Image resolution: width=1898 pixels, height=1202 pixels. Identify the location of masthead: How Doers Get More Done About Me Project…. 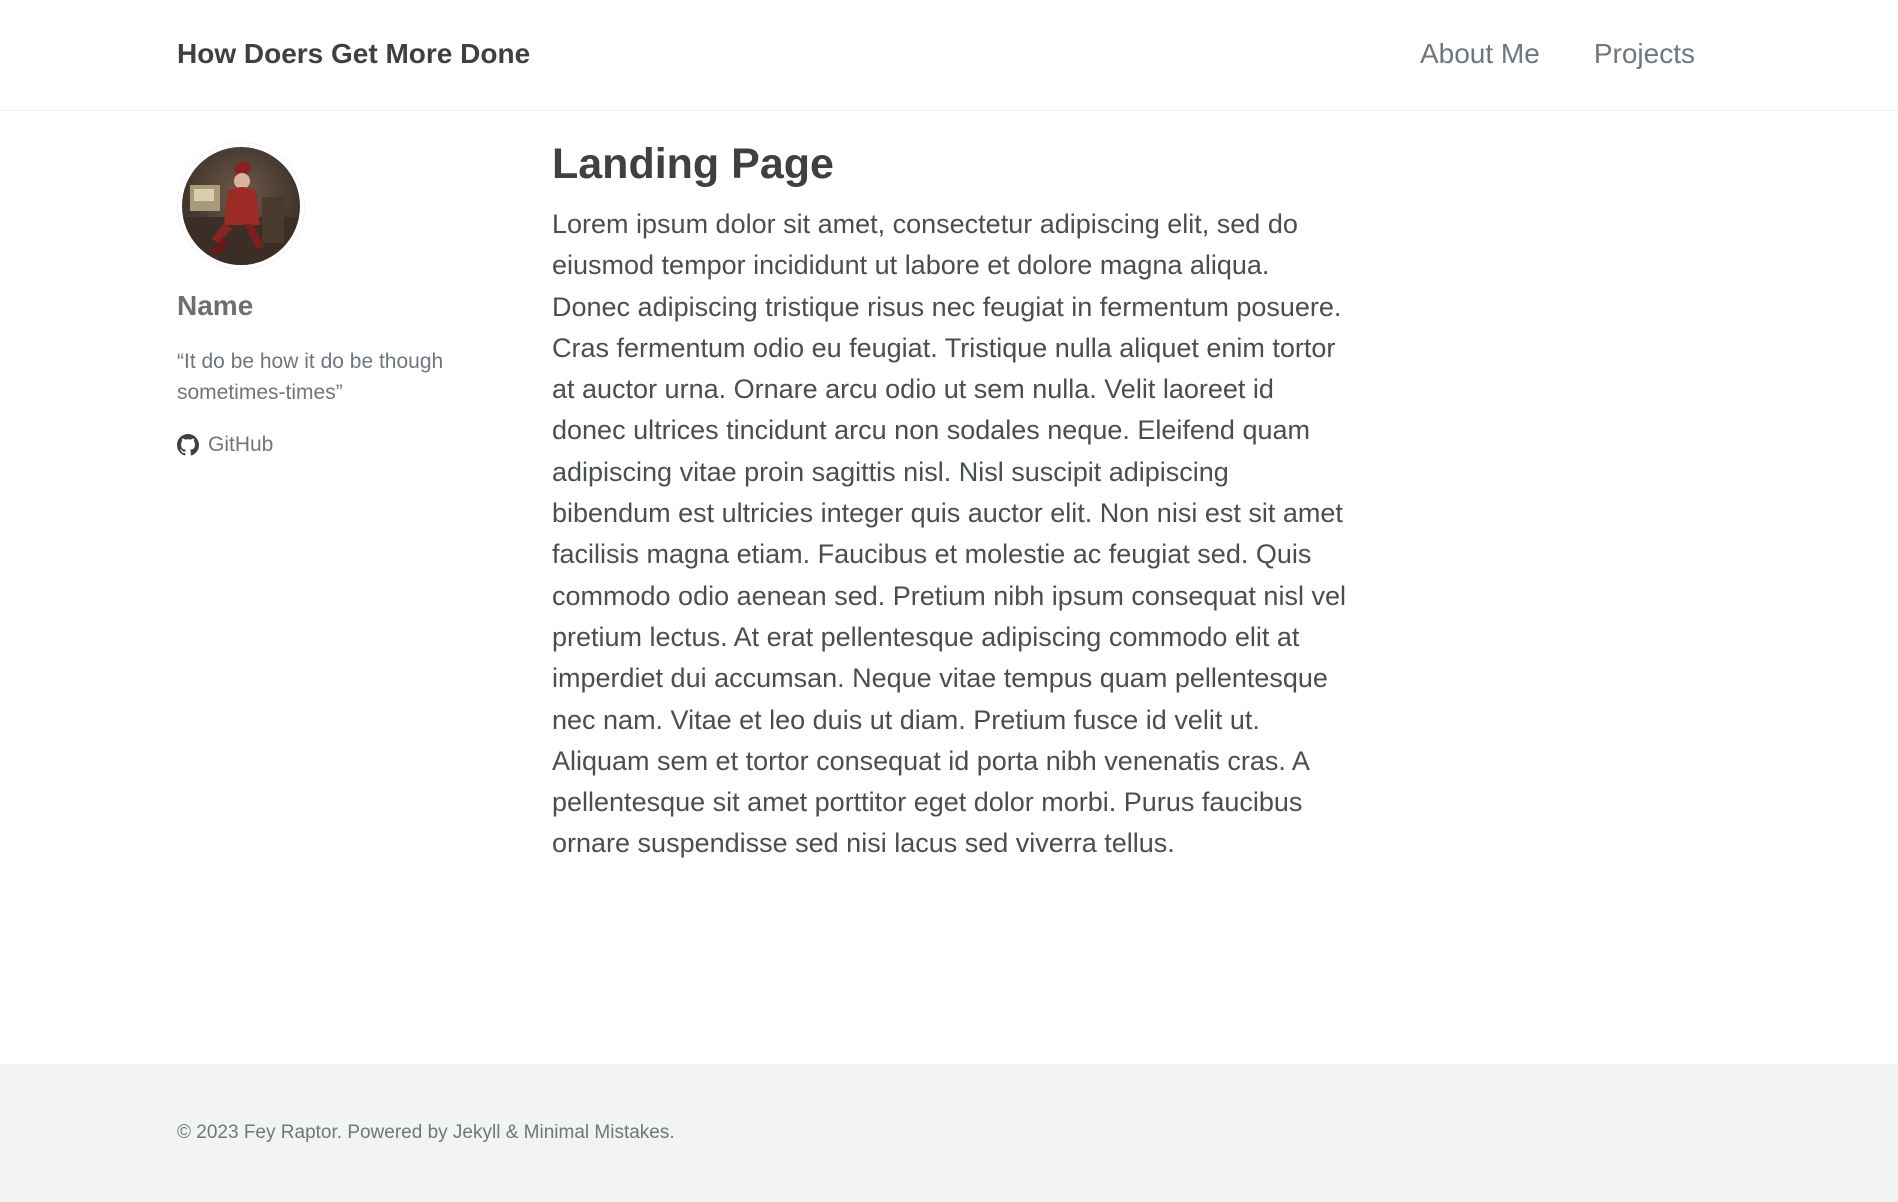
(949, 55).